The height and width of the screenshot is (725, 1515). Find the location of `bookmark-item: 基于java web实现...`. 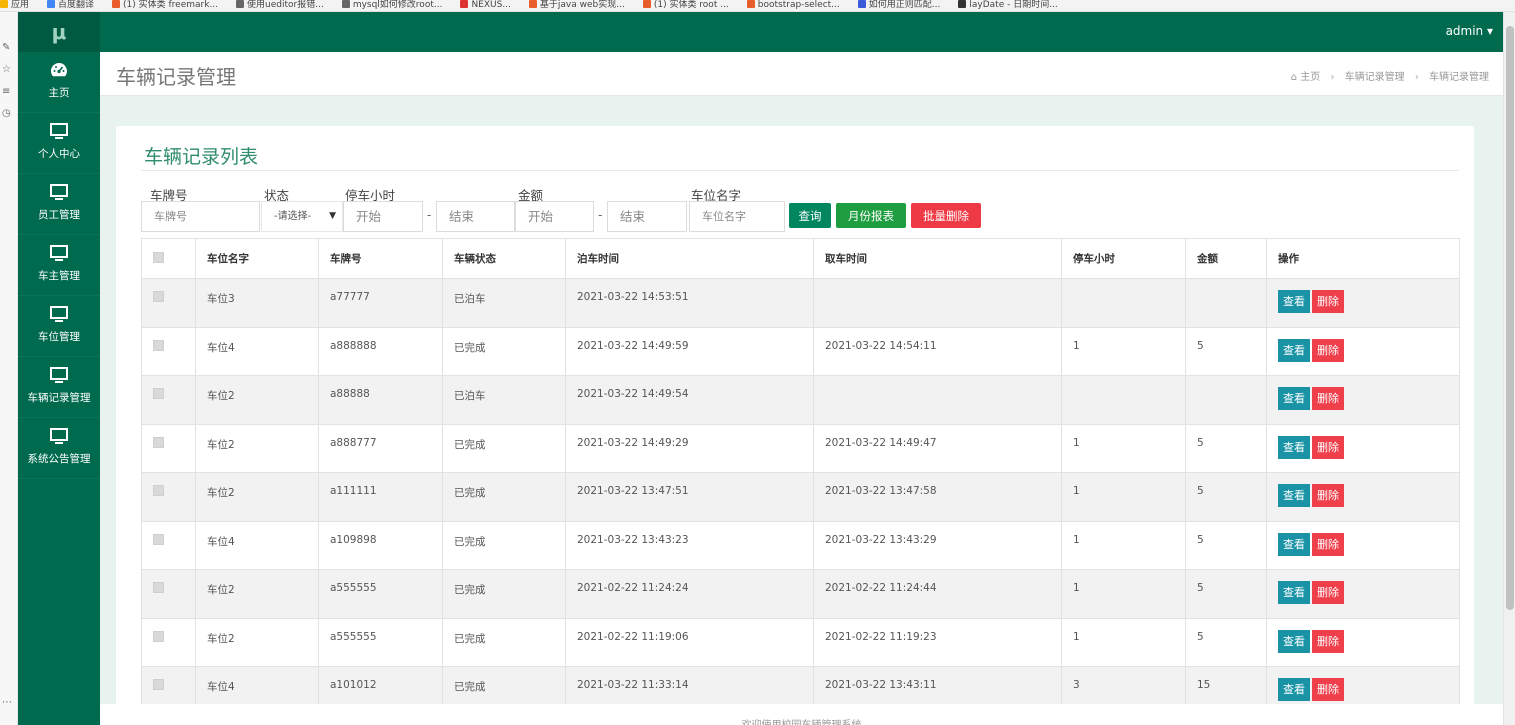

bookmark-item: 基于java web实现... is located at coordinates (576, 5).